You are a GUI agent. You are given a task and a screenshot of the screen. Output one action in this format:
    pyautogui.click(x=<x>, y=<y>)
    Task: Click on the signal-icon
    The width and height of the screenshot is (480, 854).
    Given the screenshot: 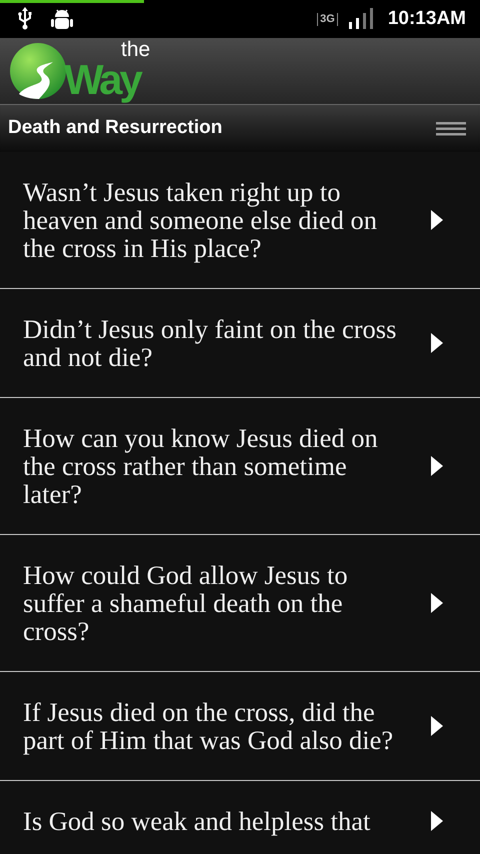 What is the action you would take?
    pyautogui.click(x=361, y=19)
    